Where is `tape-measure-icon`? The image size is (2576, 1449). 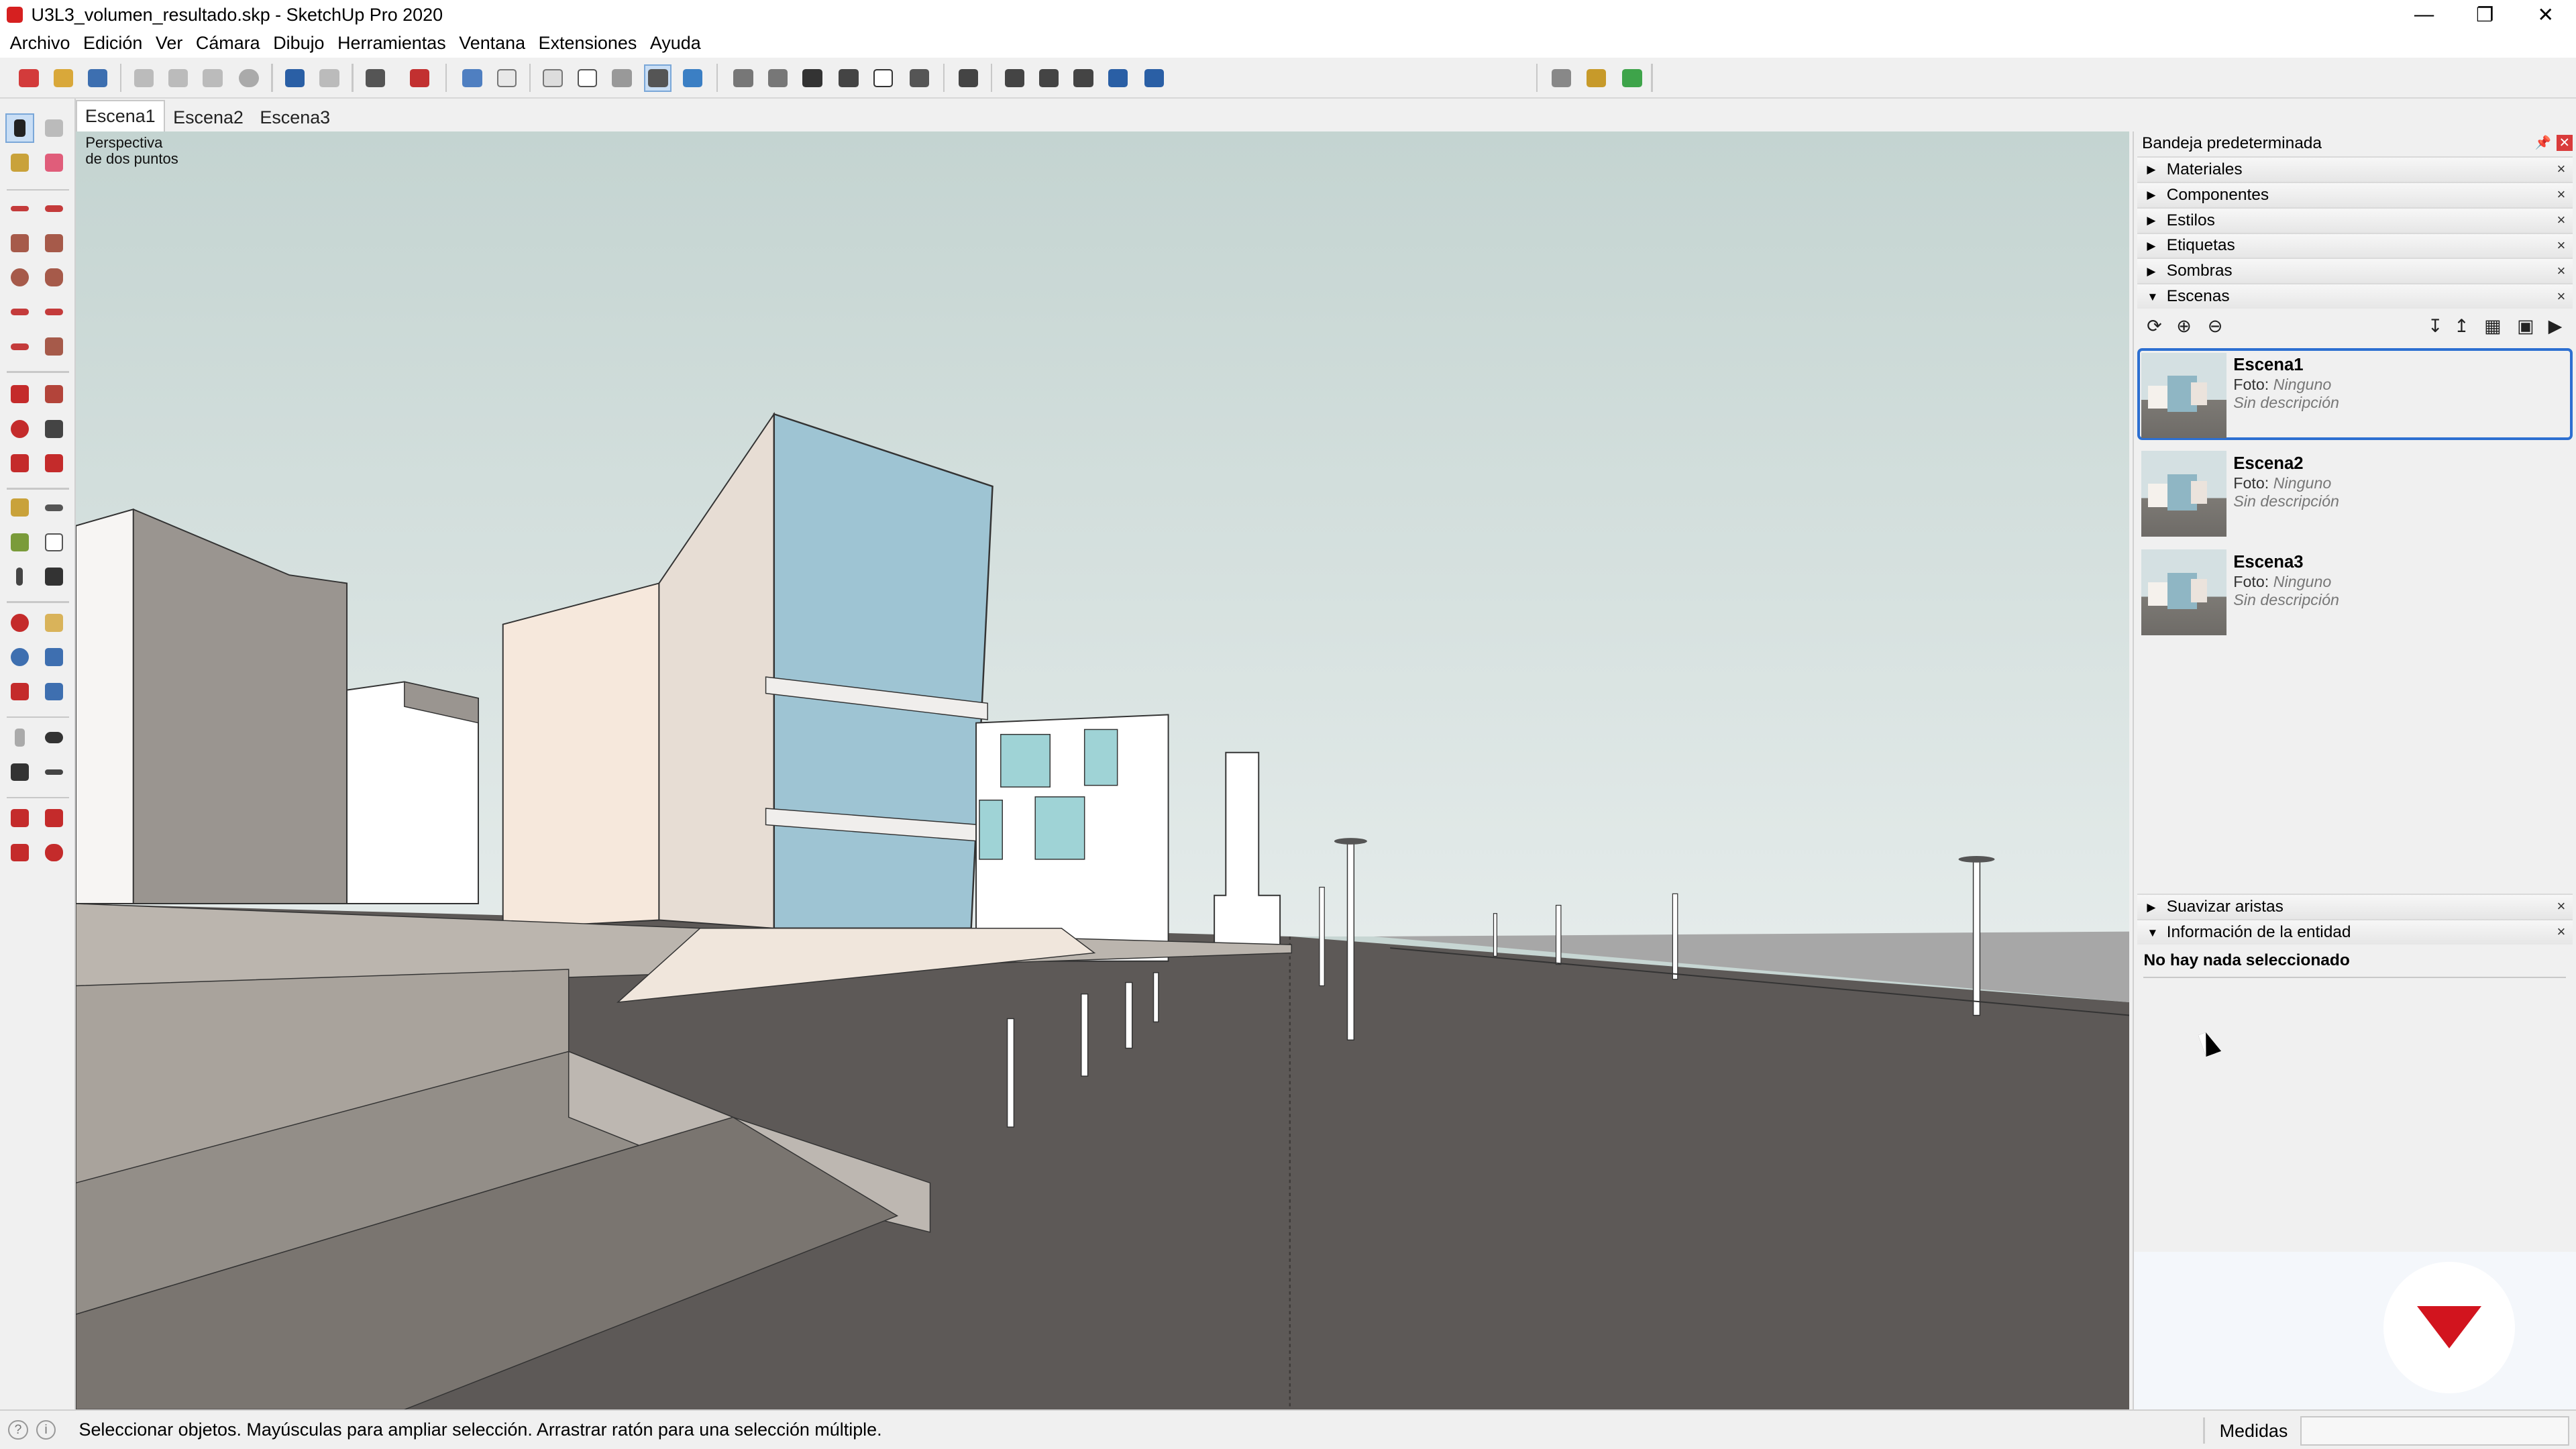 tape-measure-icon is located at coordinates (20, 507).